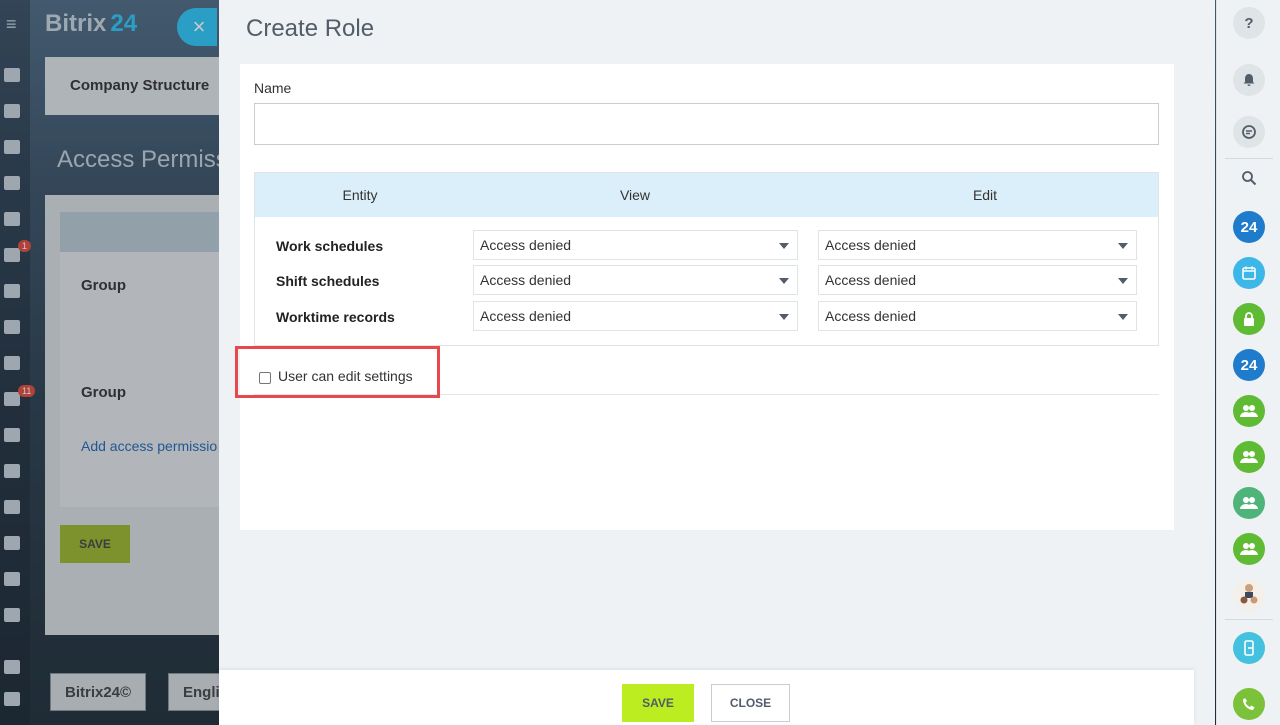  I want to click on header-view: View, so click(635, 195).